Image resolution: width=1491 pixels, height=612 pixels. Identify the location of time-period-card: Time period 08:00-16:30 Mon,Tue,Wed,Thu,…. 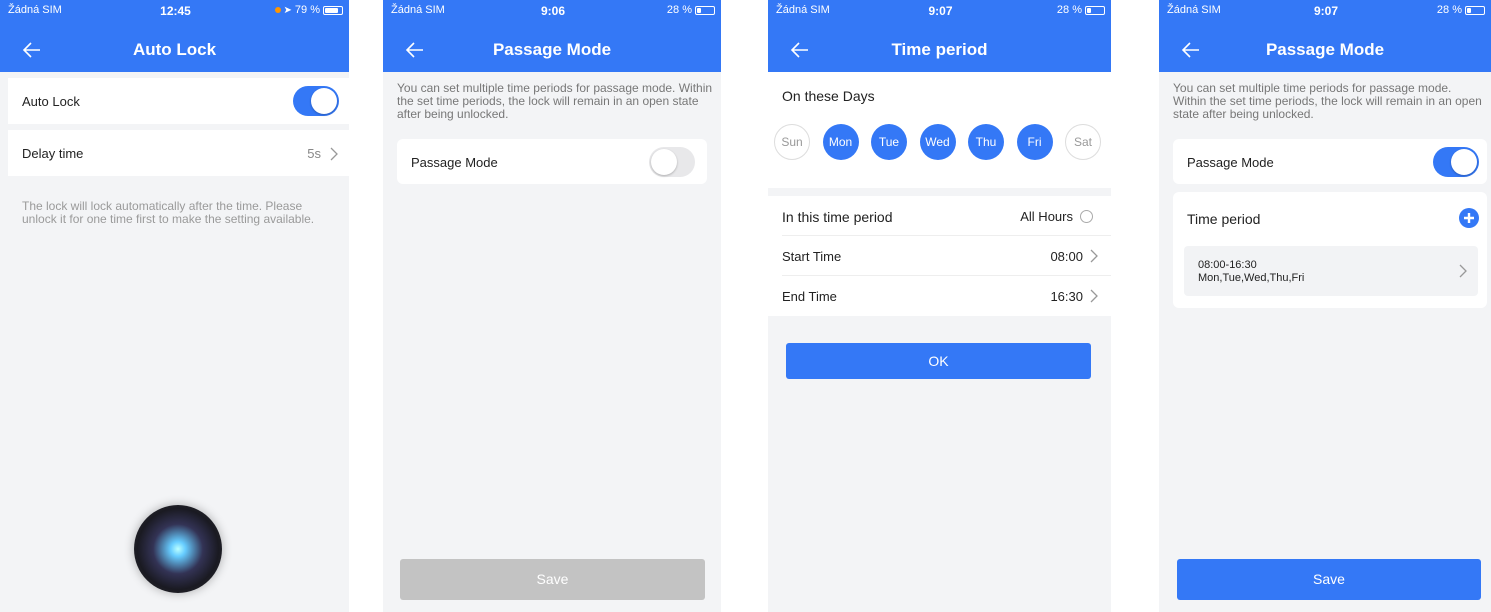
(1330, 250).